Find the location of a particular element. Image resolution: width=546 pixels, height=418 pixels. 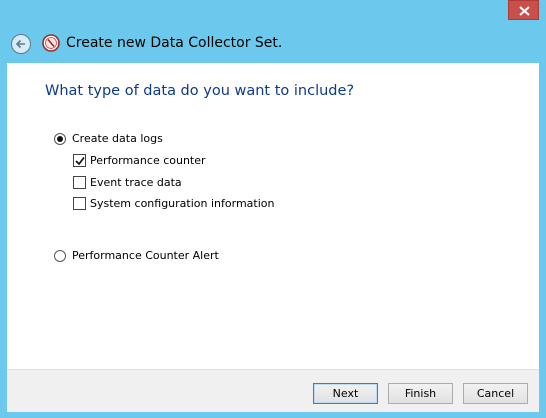

checkbox-checked is located at coordinates (79, 160).